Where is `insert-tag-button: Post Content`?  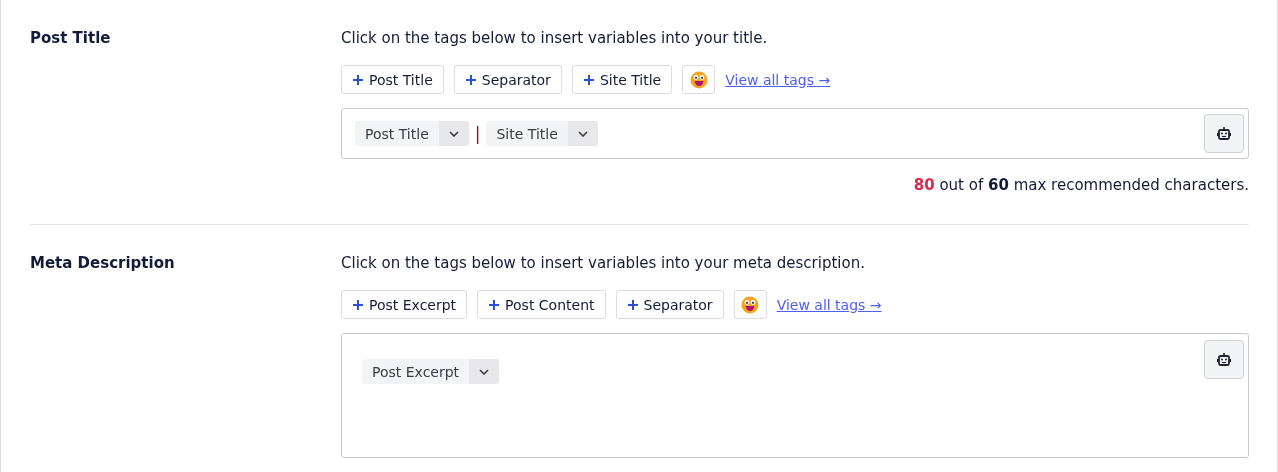
insert-tag-button: Post Content is located at coordinates (541, 304).